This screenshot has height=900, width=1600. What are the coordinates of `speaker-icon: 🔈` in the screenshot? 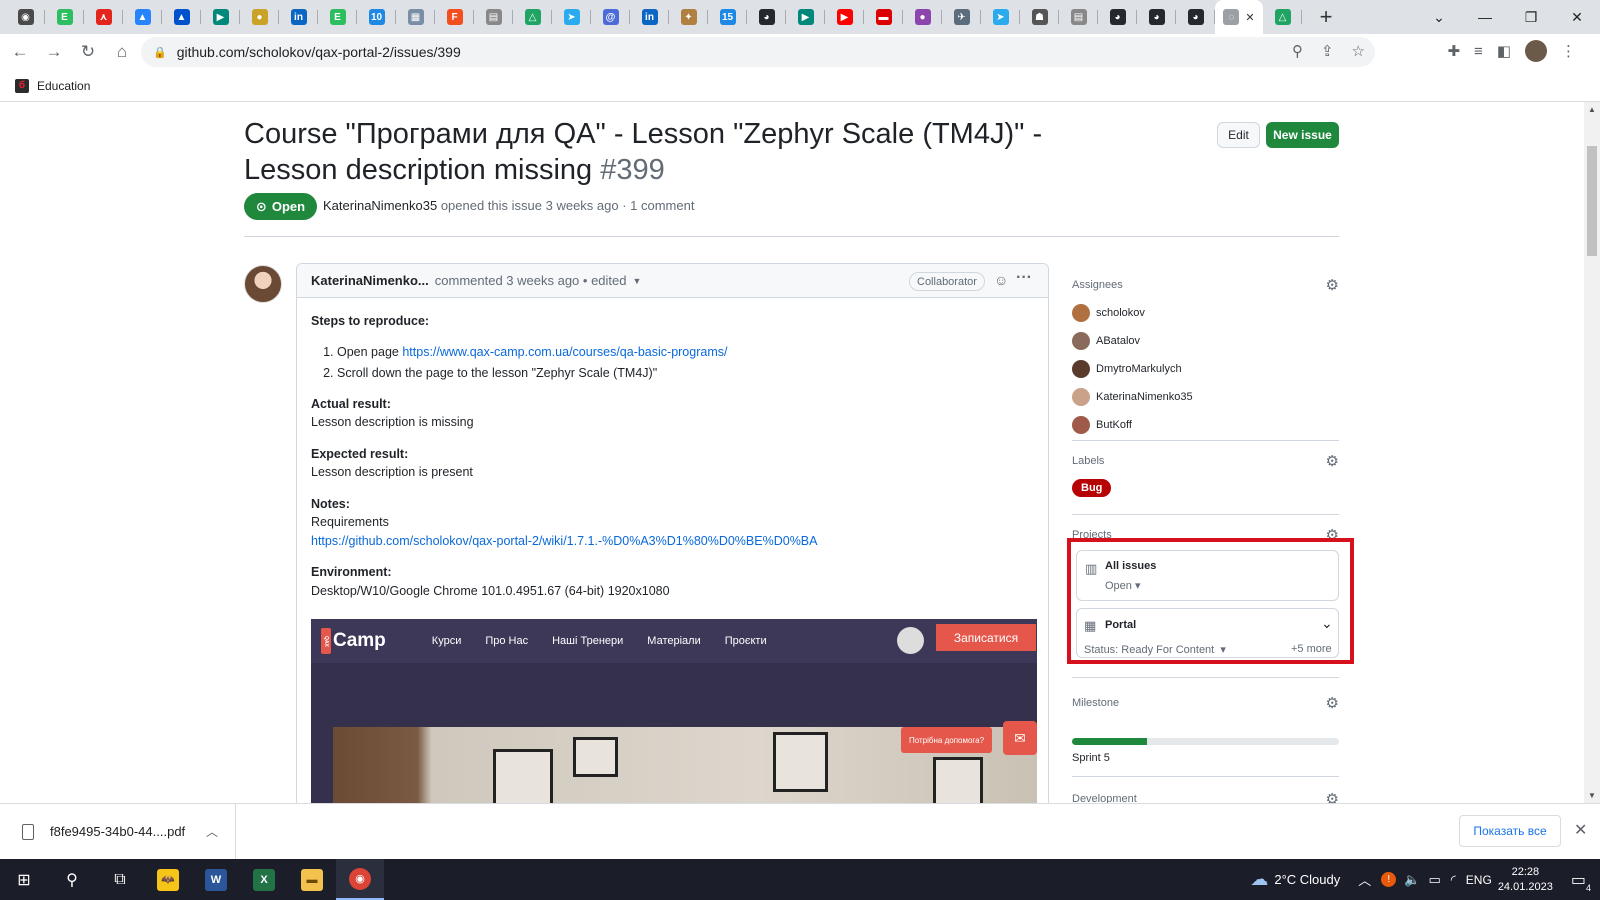 It's located at (1412, 880).